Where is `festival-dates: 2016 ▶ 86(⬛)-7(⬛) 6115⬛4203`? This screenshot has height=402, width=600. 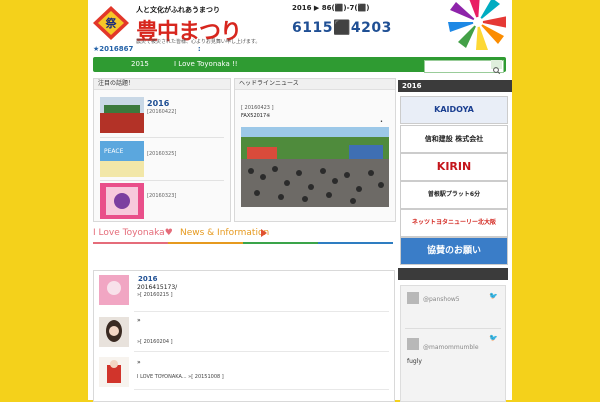 festival-dates: 2016 ▶ 86(⬛)-7(⬛) 6115⬛4203 is located at coordinates (362, 24).